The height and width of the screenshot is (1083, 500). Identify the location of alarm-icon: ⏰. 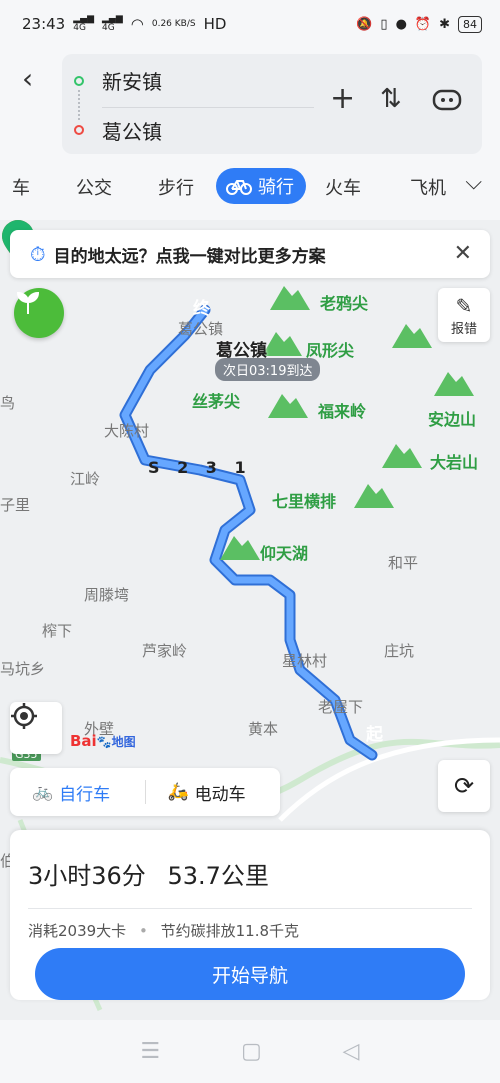
(423, 24).